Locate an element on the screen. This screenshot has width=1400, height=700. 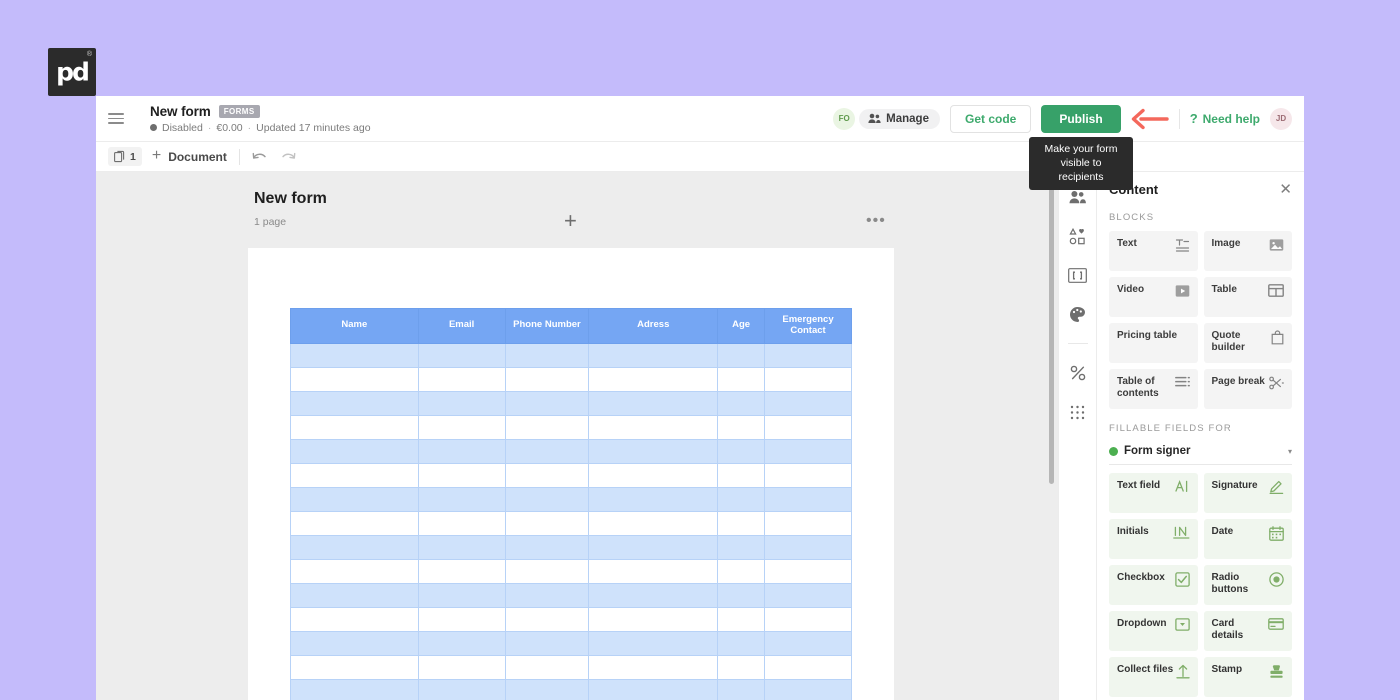
document-title: New form is located at coordinates (180, 111).